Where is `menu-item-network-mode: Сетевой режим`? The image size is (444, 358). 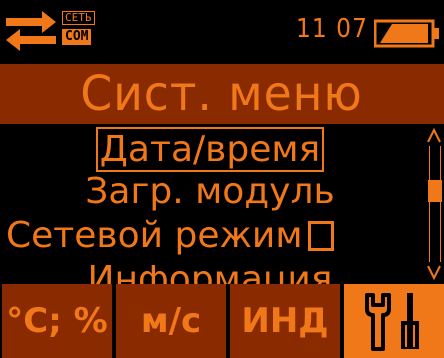 menu-item-network-mode: Сетевой режим is located at coordinates (210, 236).